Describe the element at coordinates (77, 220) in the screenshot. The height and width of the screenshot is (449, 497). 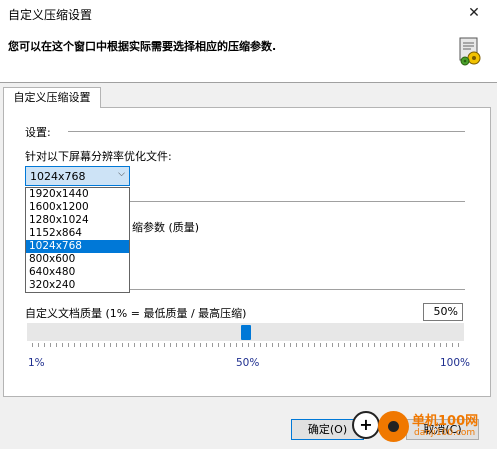
I see `resolution-option: 1280x1024` at that location.